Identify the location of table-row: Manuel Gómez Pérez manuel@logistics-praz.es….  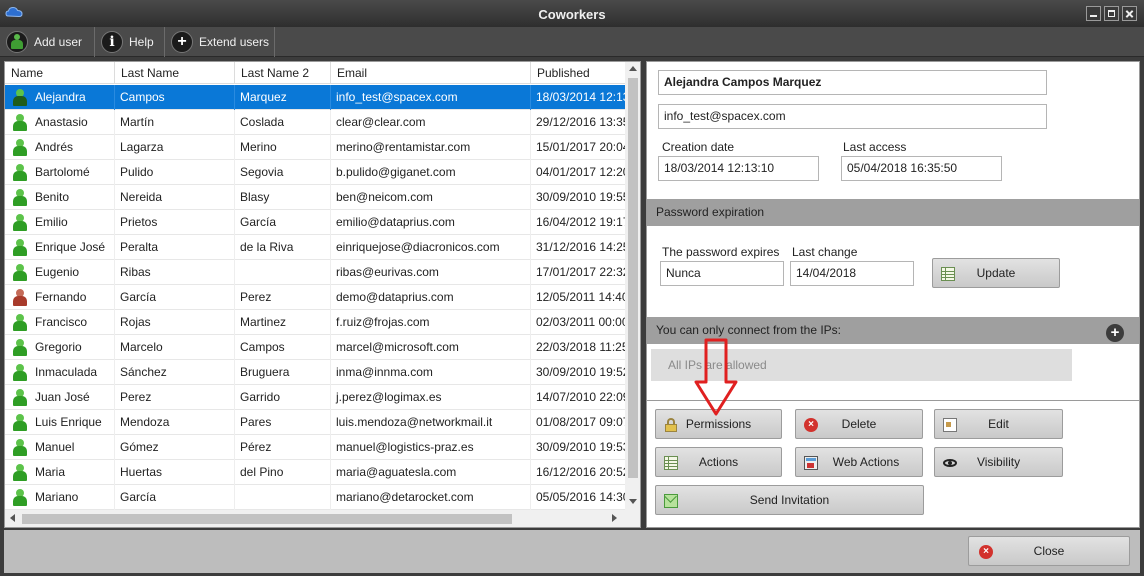
(315, 447).